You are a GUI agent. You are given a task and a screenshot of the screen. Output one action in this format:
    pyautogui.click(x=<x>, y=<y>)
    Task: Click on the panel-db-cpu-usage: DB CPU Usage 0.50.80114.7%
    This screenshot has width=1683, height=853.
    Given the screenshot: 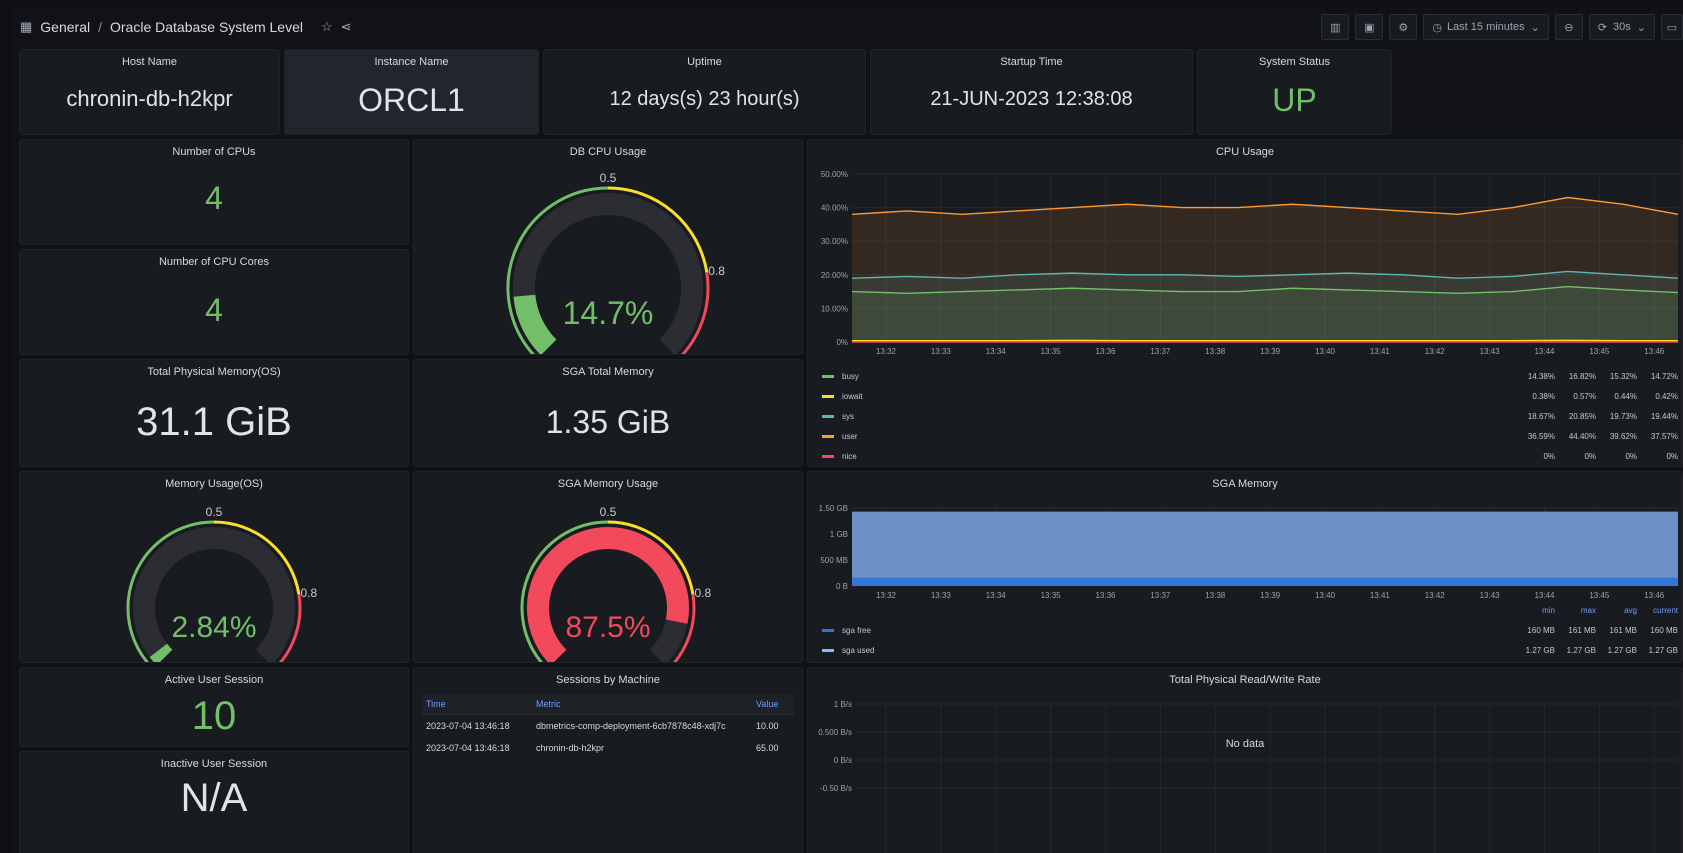 What is the action you would take?
    pyautogui.click(x=608, y=247)
    